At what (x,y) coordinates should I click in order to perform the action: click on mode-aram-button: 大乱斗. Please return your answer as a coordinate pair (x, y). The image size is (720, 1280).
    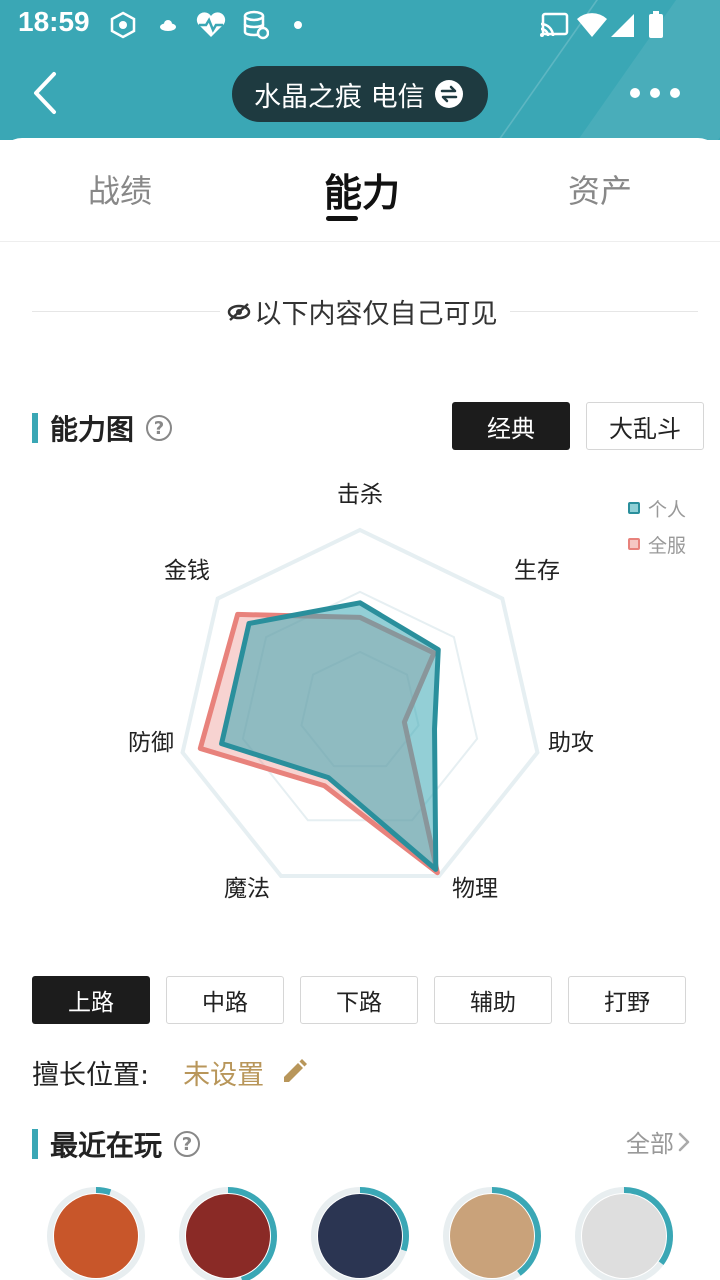
    Looking at the image, I should click on (645, 426).